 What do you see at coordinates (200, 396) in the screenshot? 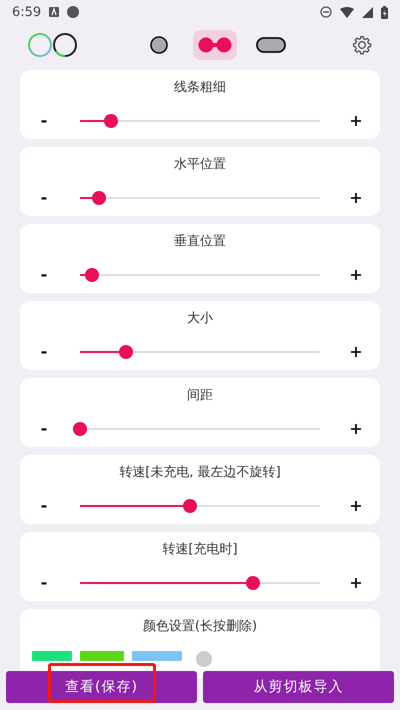
I see `slider-label: 间距` at bounding box center [200, 396].